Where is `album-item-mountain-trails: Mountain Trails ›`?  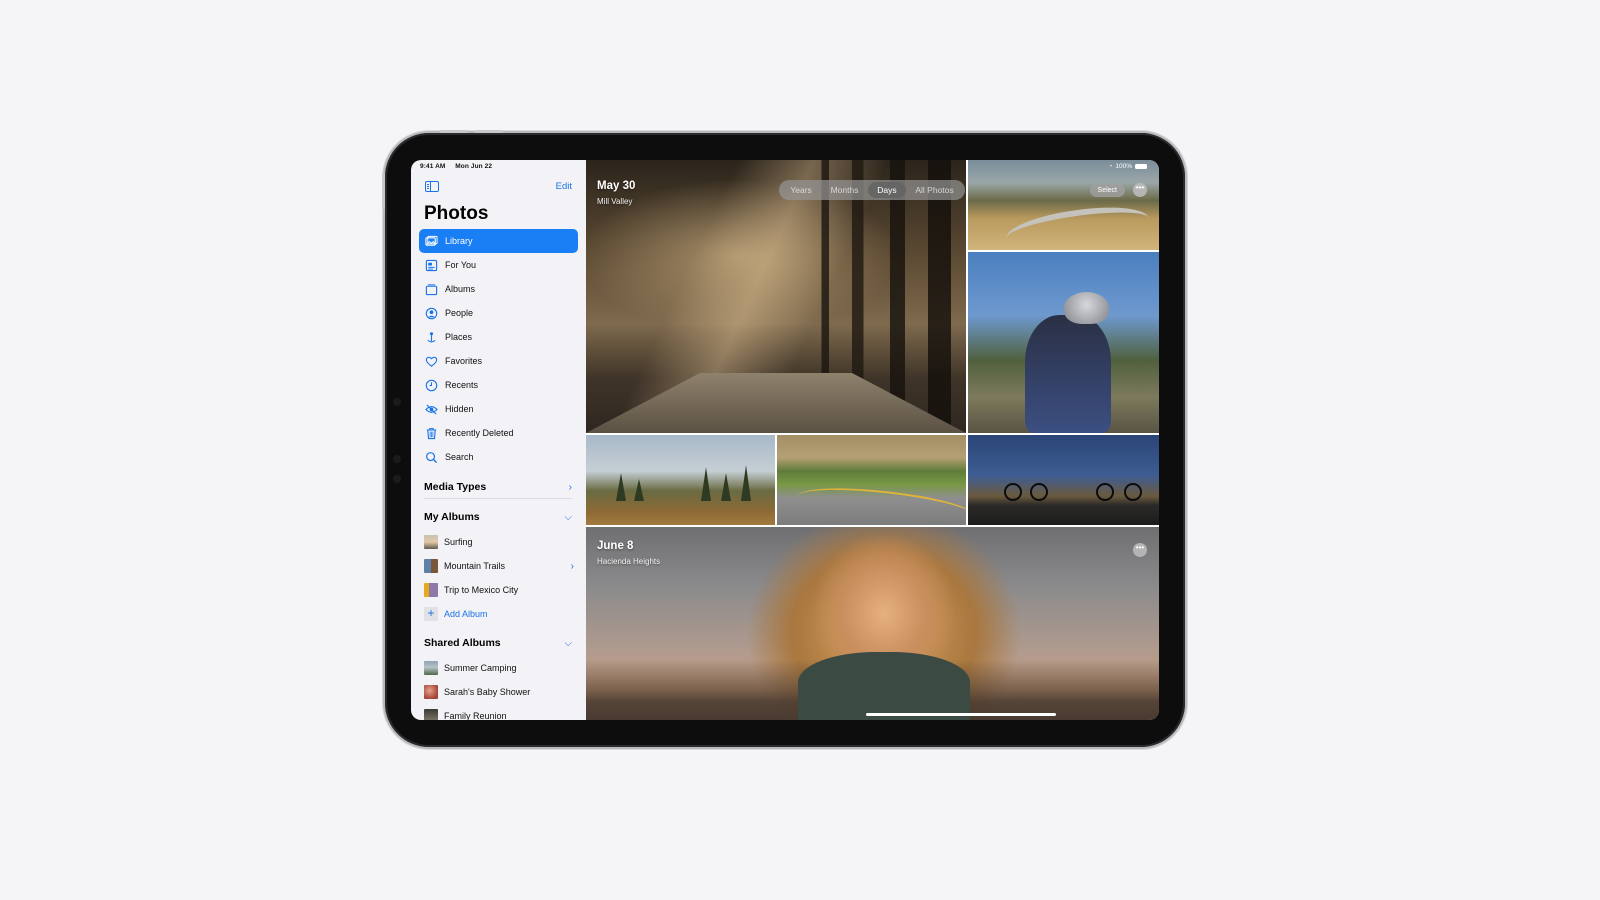
album-item-mountain-trails: Mountain Trails › is located at coordinates (499, 566).